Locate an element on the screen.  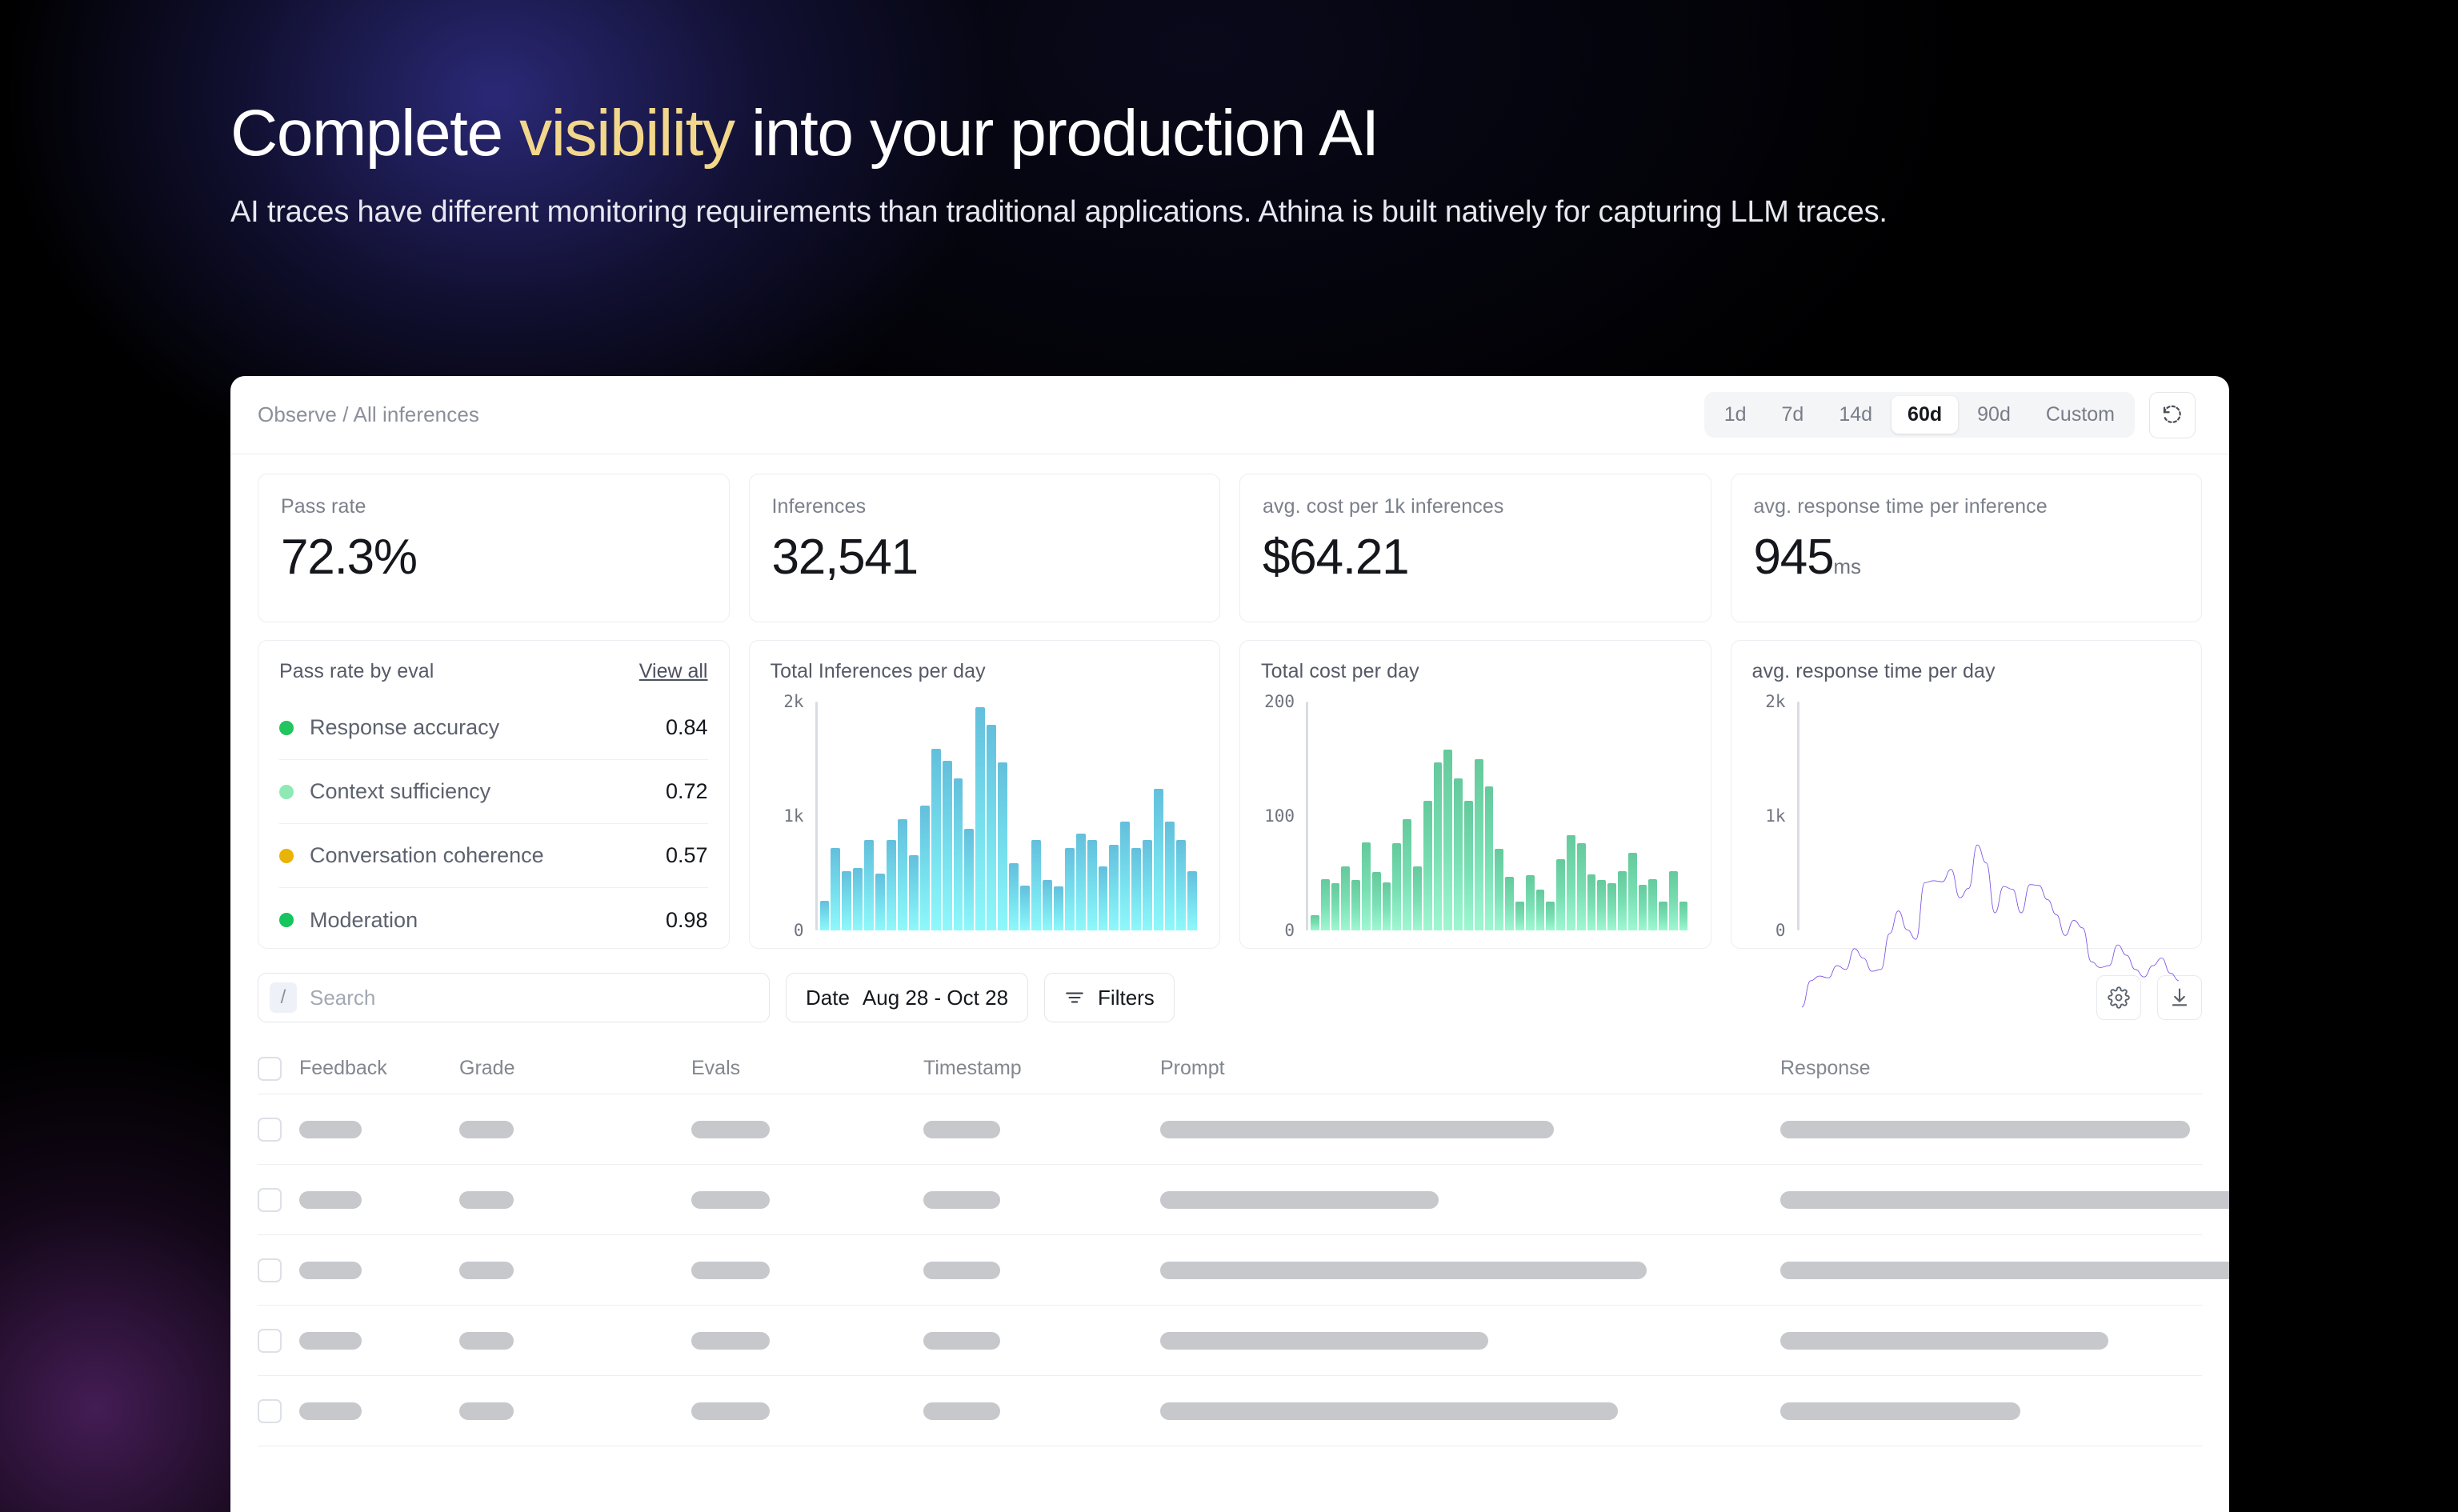
column-header-grade: Grade is located at coordinates (575, 1068).